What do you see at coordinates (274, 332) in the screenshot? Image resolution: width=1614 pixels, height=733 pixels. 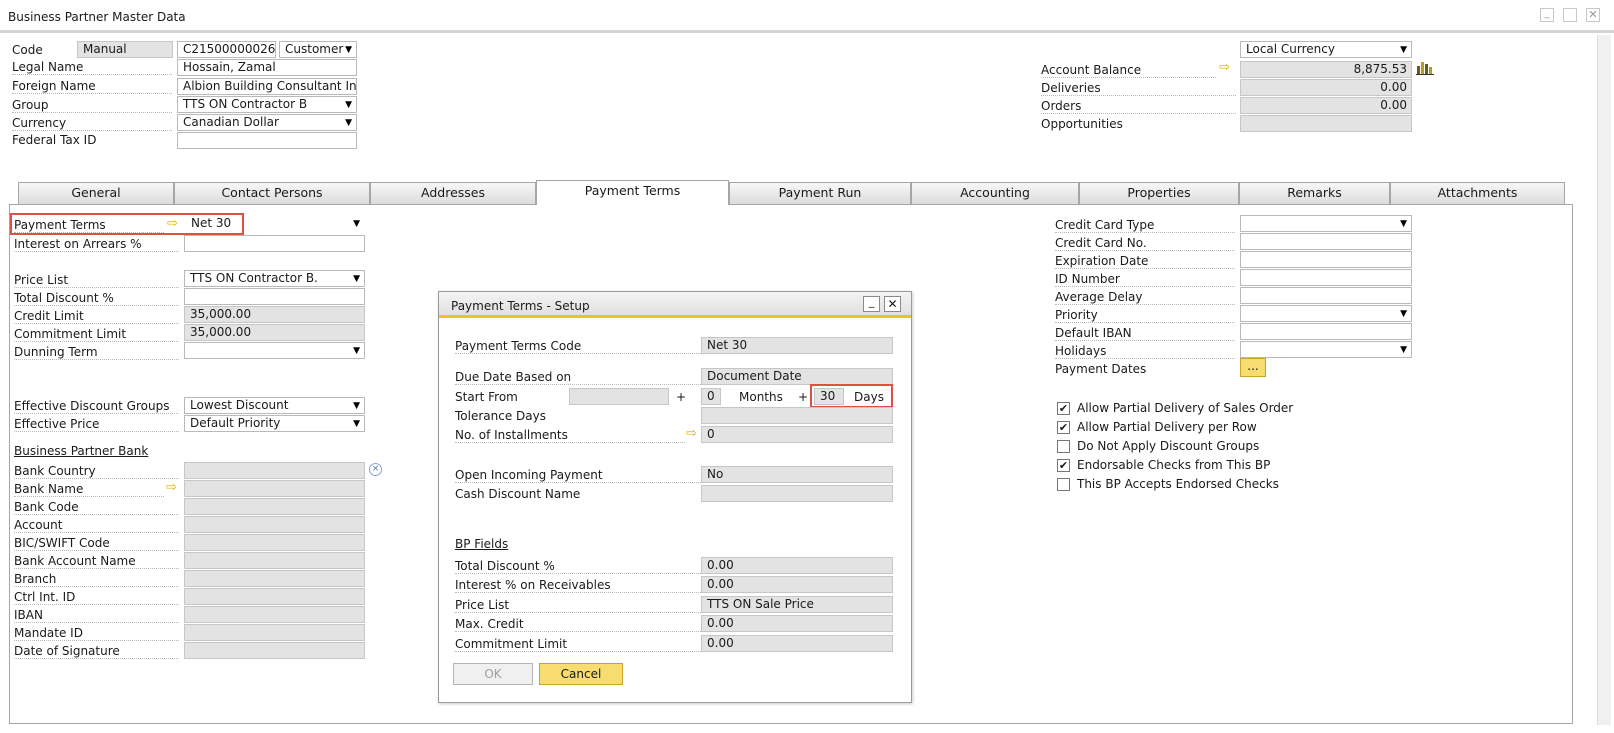 I see `commitment-limit-field: 35,000.00` at bounding box center [274, 332].